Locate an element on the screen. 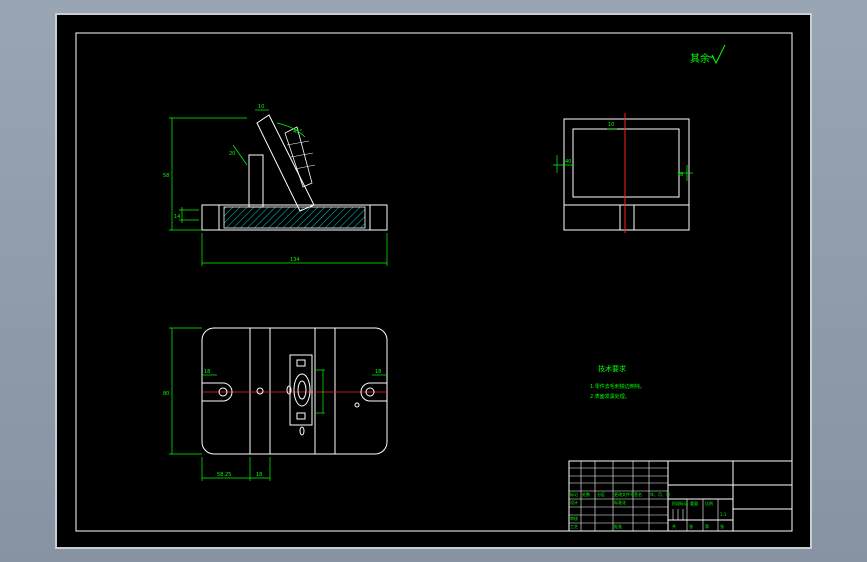 This screenshot has height=562, width=867. tb-scale-value: 1:1 is located at coordinates (723, 514).